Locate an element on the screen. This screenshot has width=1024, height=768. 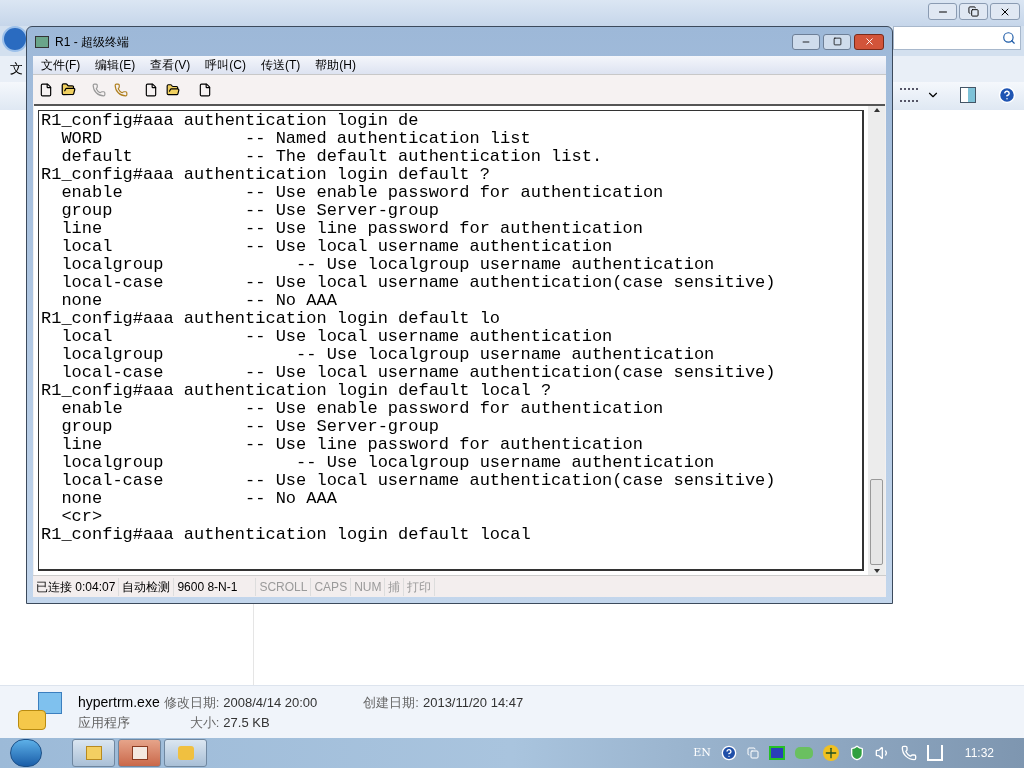
restore-button is located at coordinates (973, 11).